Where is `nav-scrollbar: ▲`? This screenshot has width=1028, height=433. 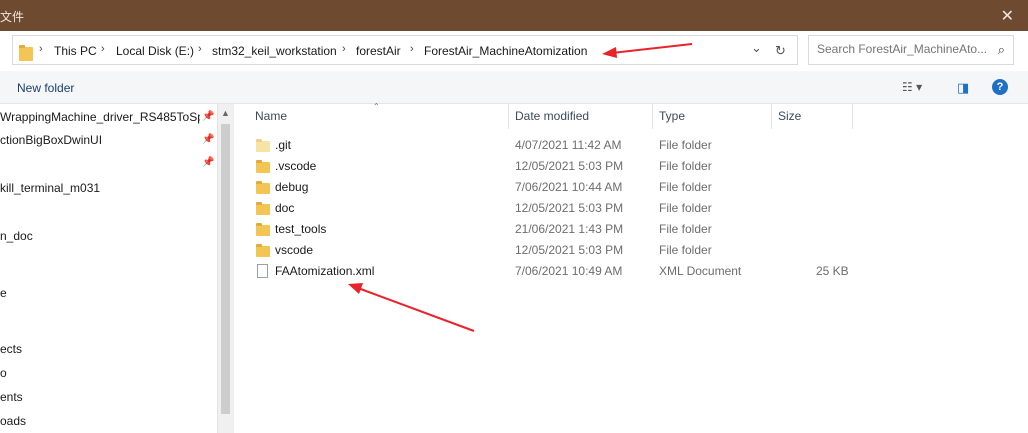
nav-scrollbar: ▲ is located at coordinates (225, 268).